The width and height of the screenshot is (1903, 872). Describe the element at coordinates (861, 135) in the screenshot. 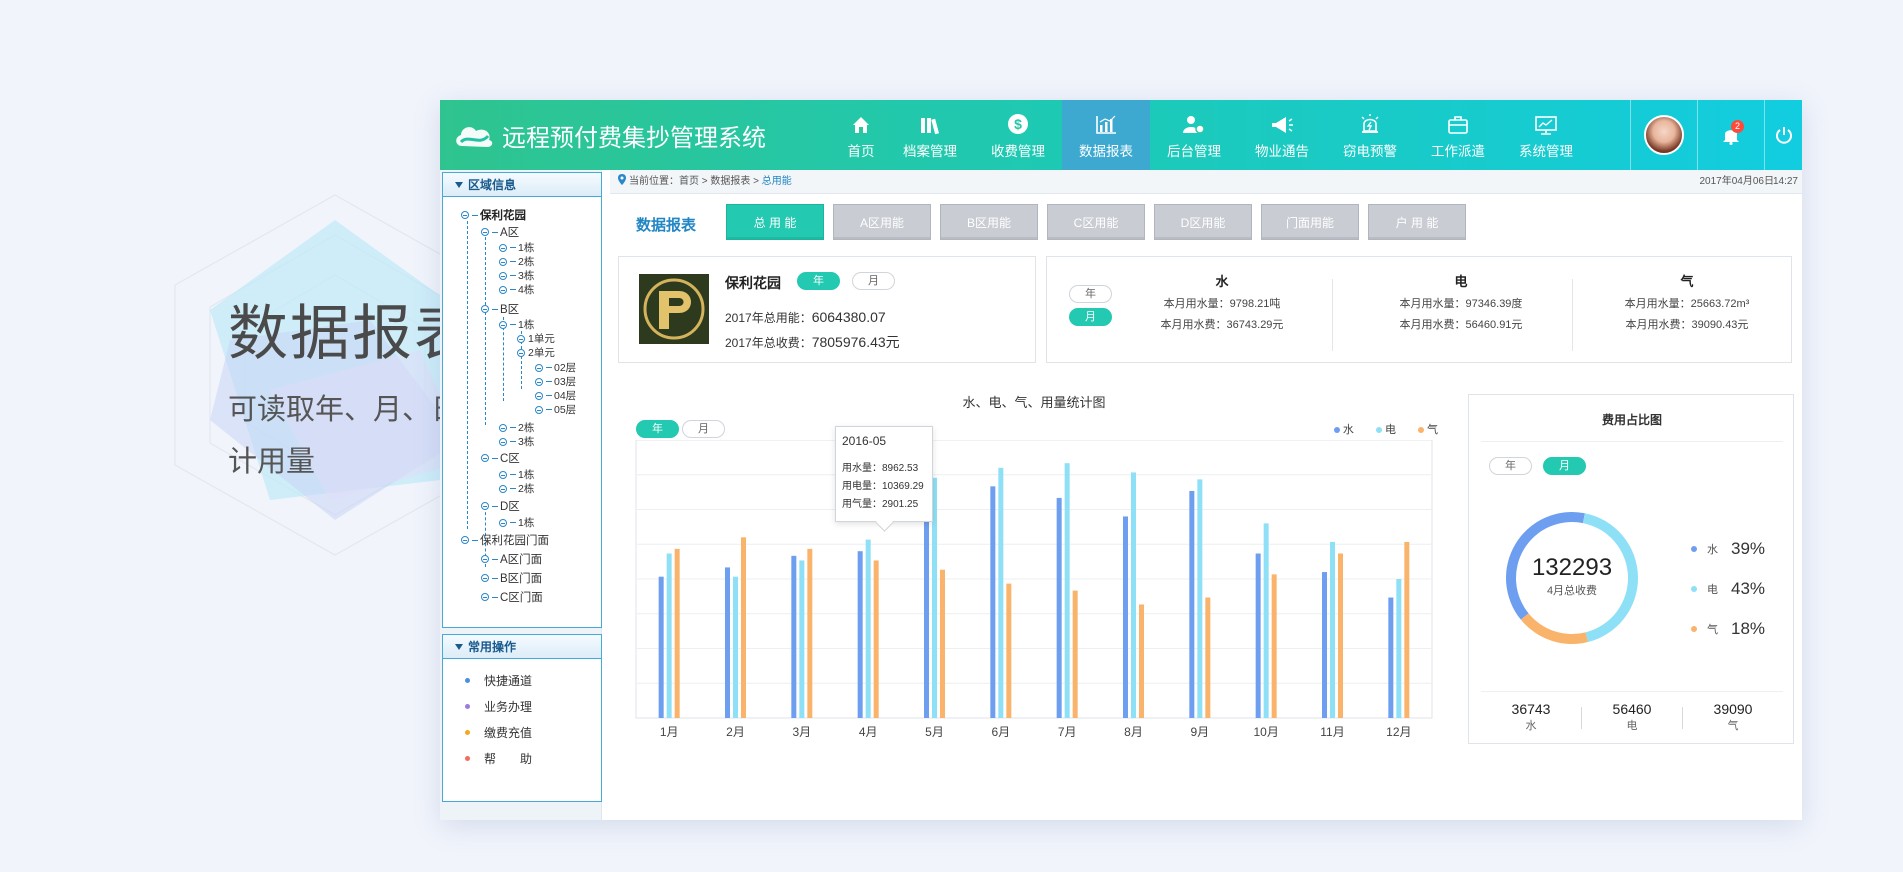

I see `nav-home: 首页` at that location.